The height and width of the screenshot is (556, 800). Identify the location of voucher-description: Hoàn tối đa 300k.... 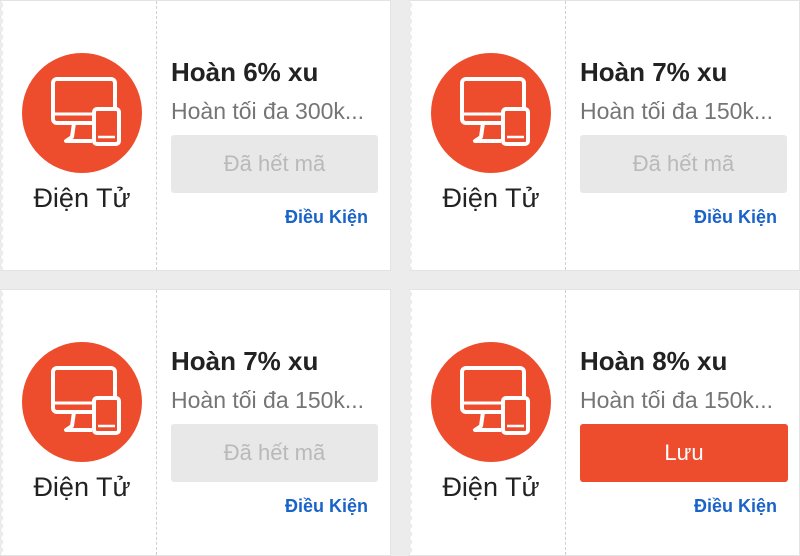
(268, 111).